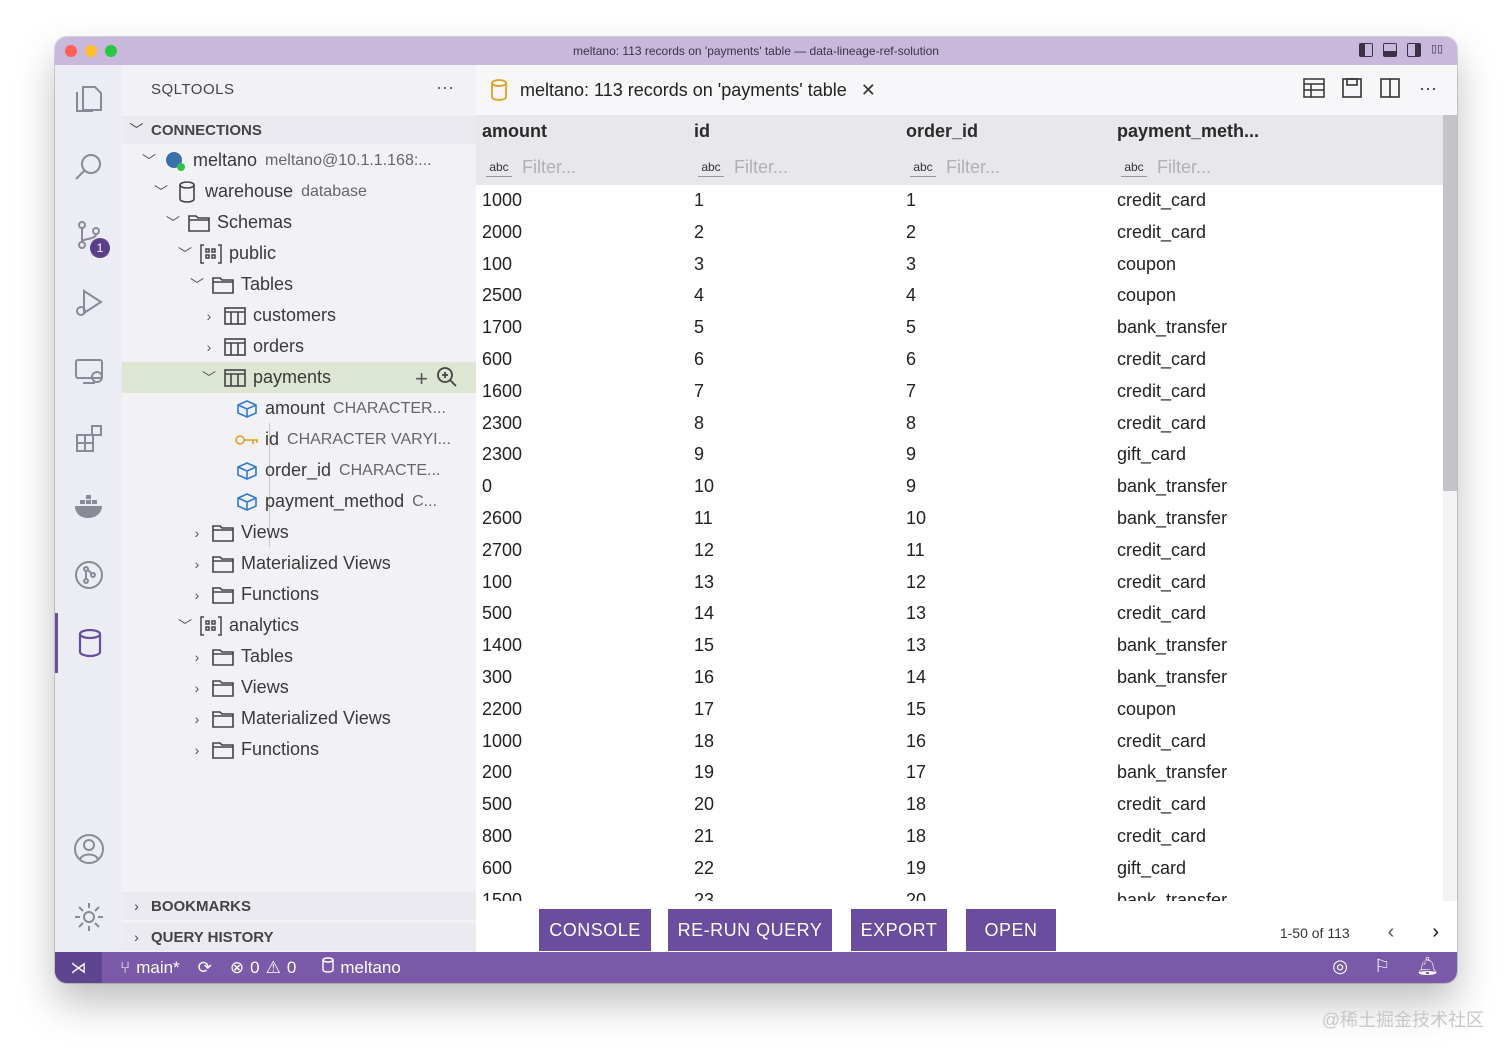  Describe the element at coordinates (71, 51) in the screenshot. I see `close-window-button` at that location.